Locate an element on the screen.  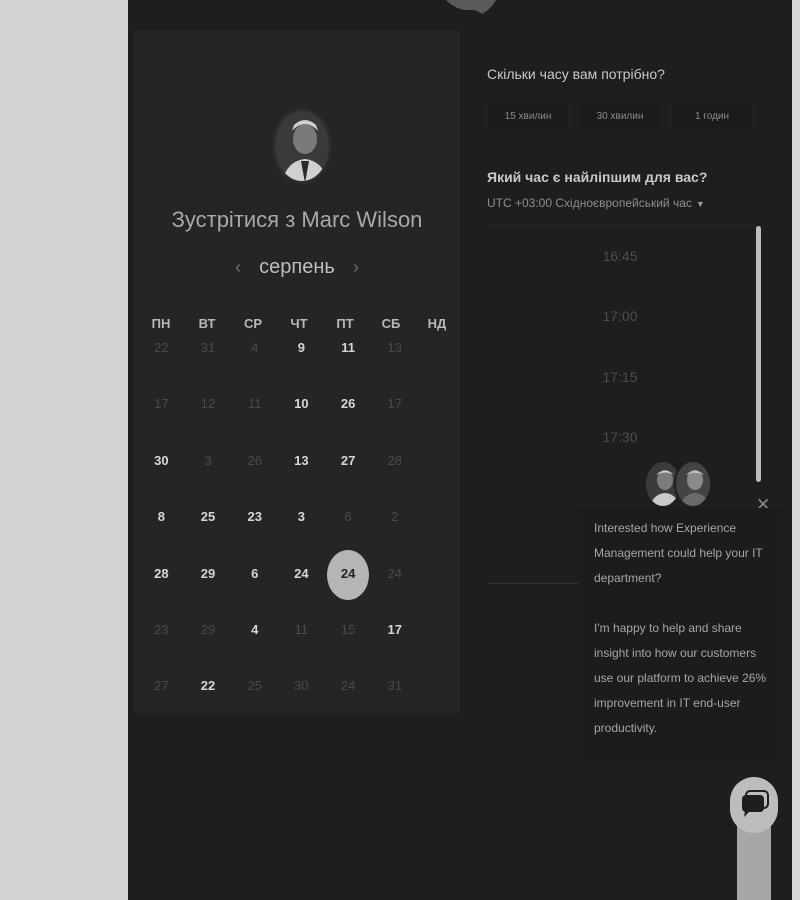
weekday-label: ПТ is located at coordinates (345, 323).